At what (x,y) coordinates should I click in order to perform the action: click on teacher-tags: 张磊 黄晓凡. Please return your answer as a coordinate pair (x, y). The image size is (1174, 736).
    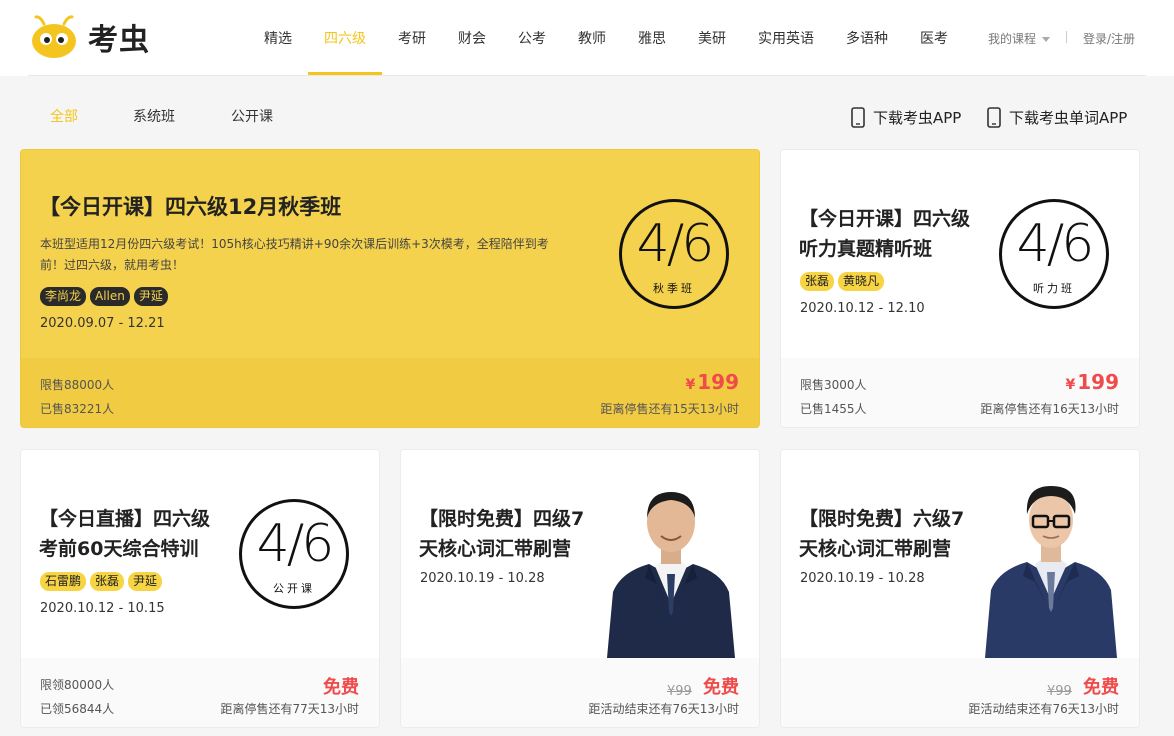
    Looking at the image, I should click on (842, 281).